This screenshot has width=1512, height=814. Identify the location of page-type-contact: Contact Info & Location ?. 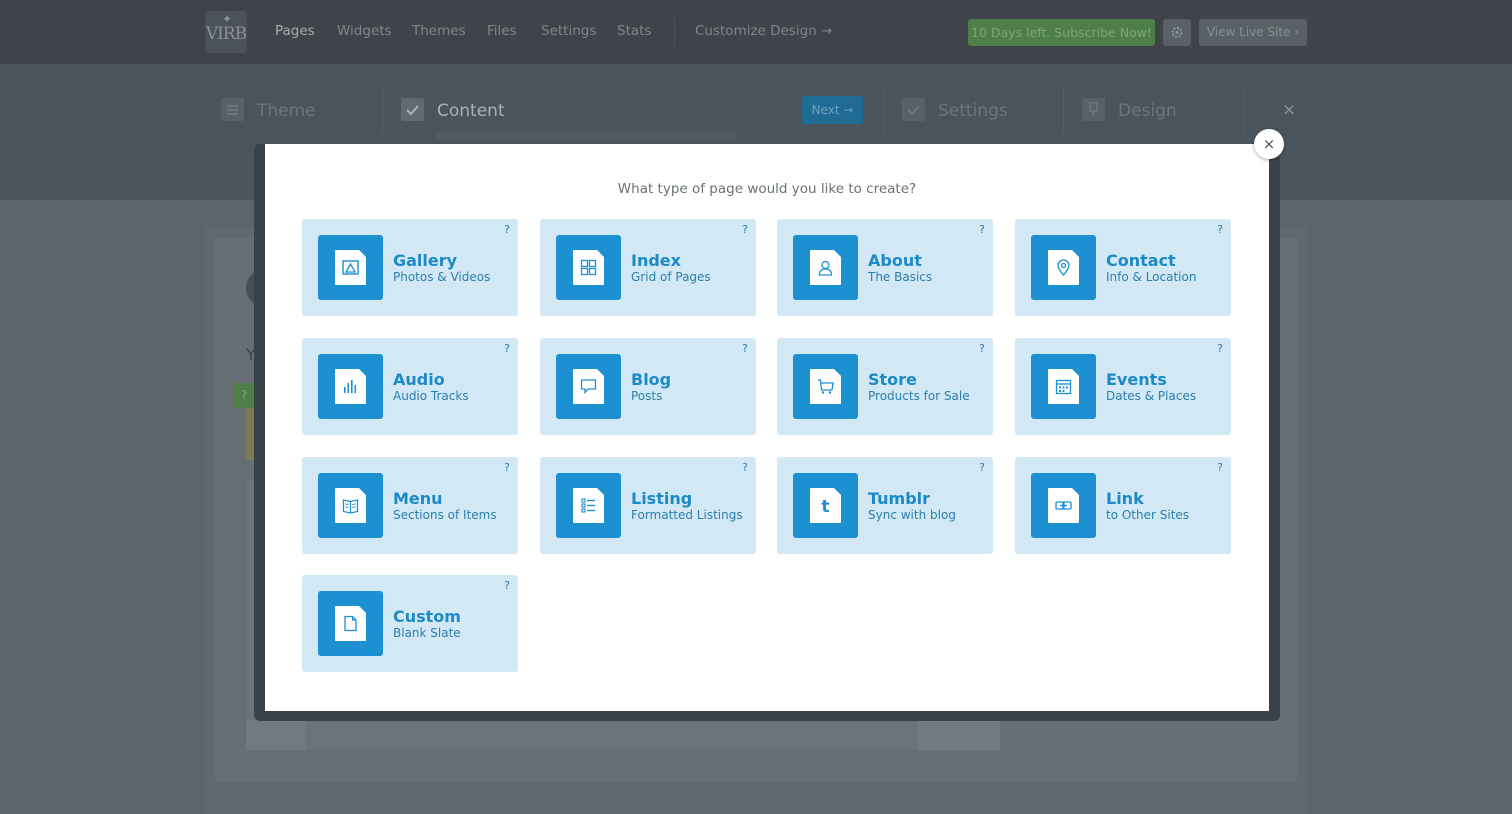
(1123, 267).